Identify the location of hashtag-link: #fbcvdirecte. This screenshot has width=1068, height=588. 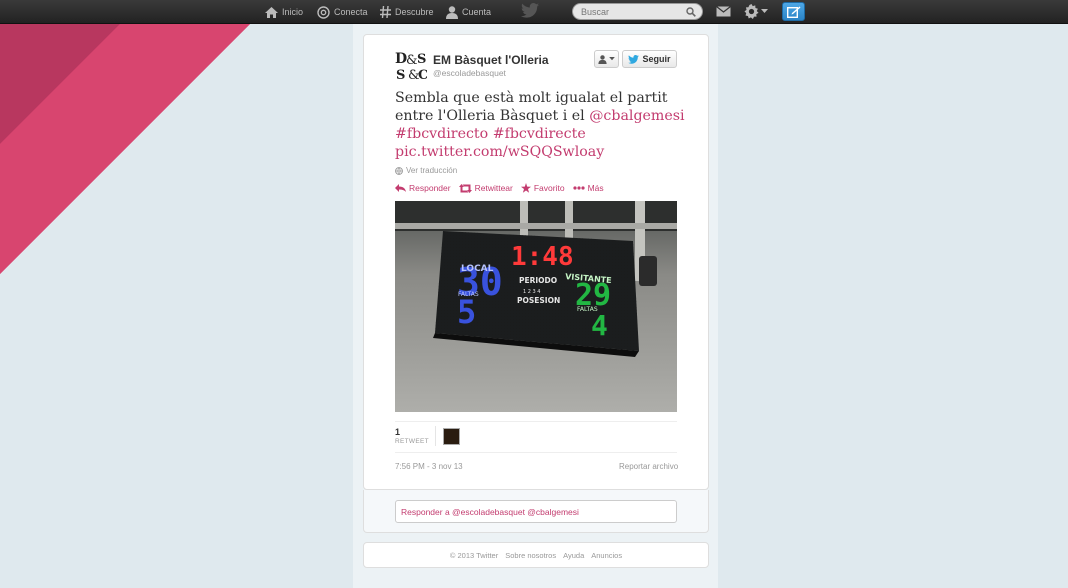
(539, 134).